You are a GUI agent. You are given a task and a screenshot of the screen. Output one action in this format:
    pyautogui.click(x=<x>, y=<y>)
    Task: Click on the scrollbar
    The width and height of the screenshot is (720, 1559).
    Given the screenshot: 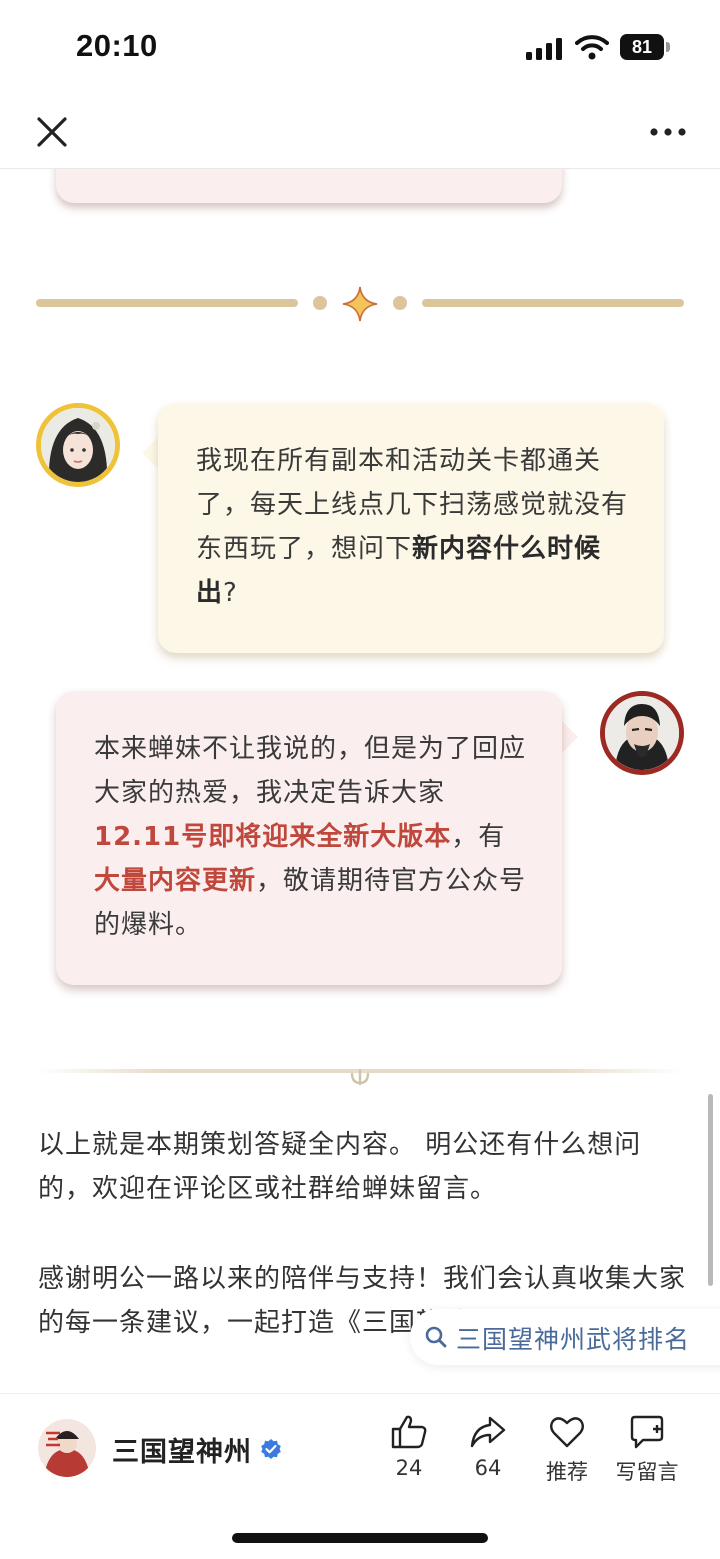 What is the action you would take?
    pyautogui.click(x=710, y=1190)
    